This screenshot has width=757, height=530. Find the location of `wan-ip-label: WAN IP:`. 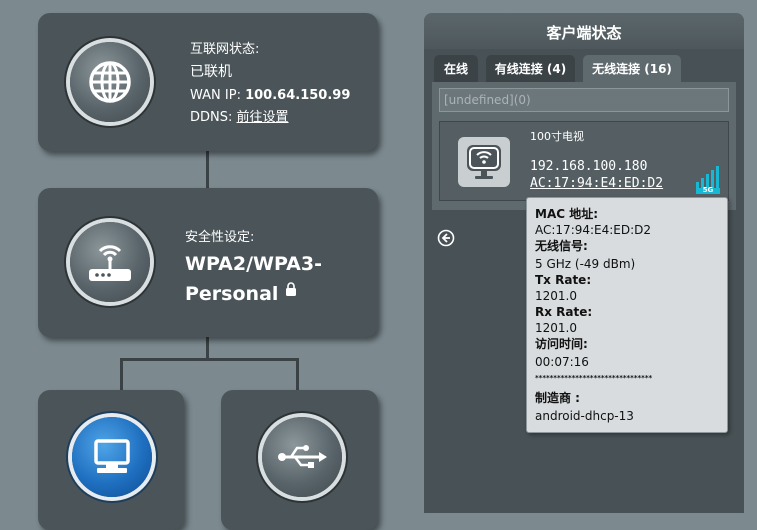

wan-ip-label: WAN IP: is located at coordinates (215, 95).